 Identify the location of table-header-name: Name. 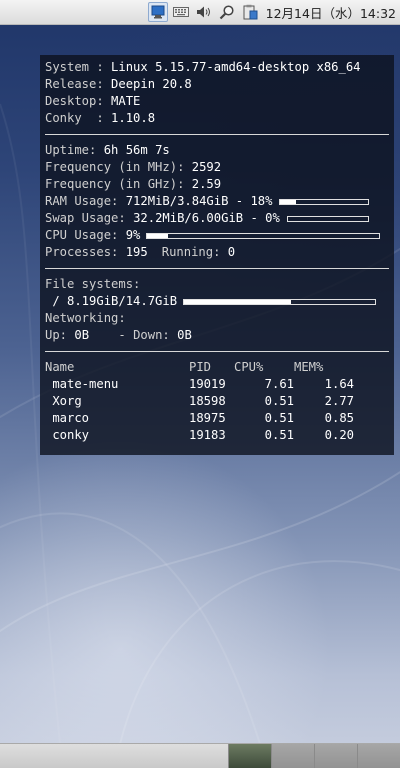
(60, 367).